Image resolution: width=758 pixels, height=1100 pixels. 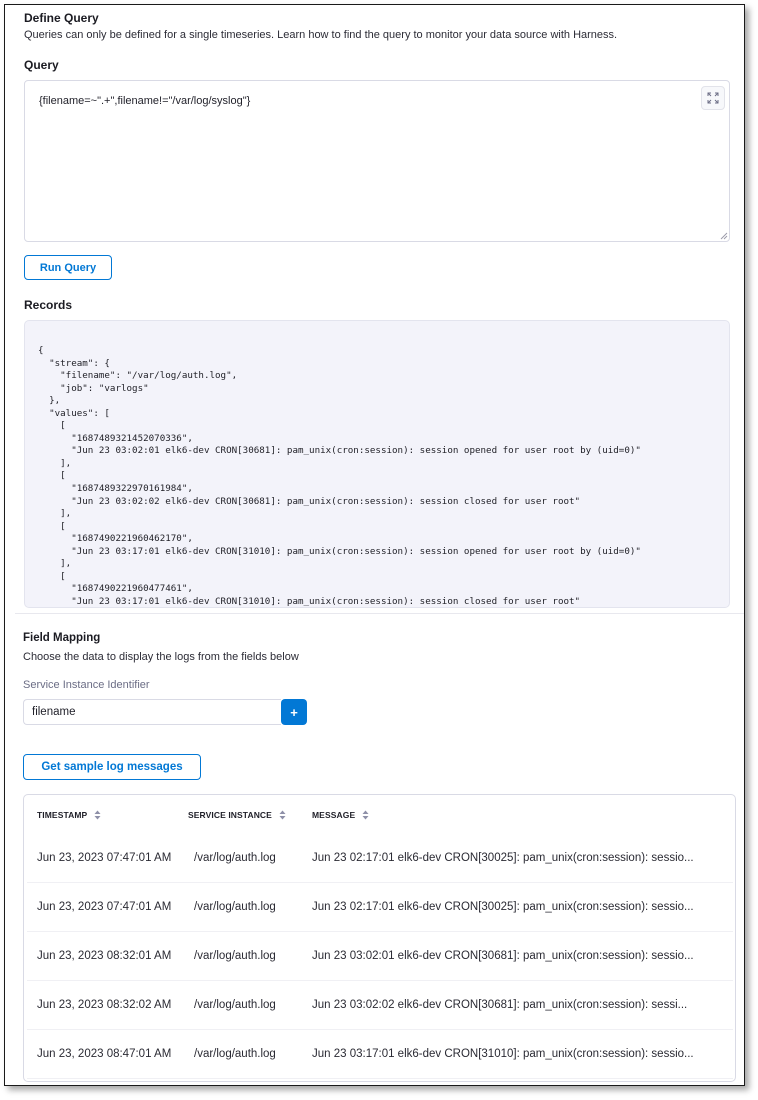 I want to click on section-divider, so click(x=379, y=613).